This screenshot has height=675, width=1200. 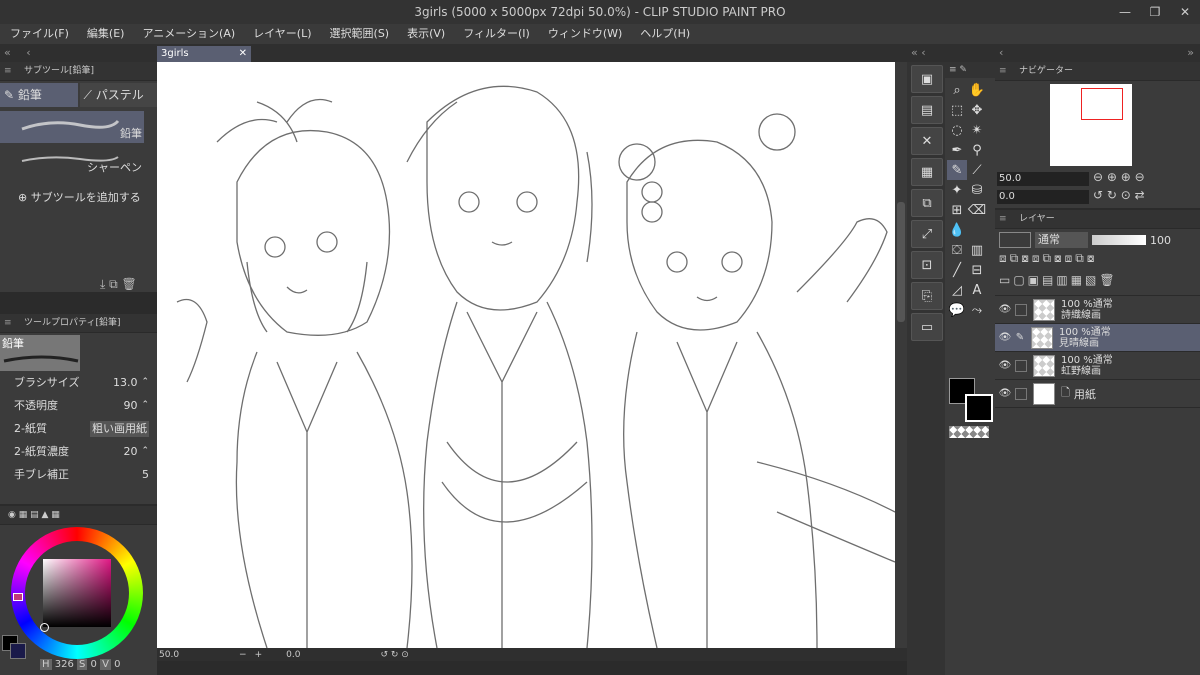 What do you see at coordinates (394, 655) in the screenshot?
I see `rotate-icons: ↺ ↻ ⊙` at bounding box center [394, 655].